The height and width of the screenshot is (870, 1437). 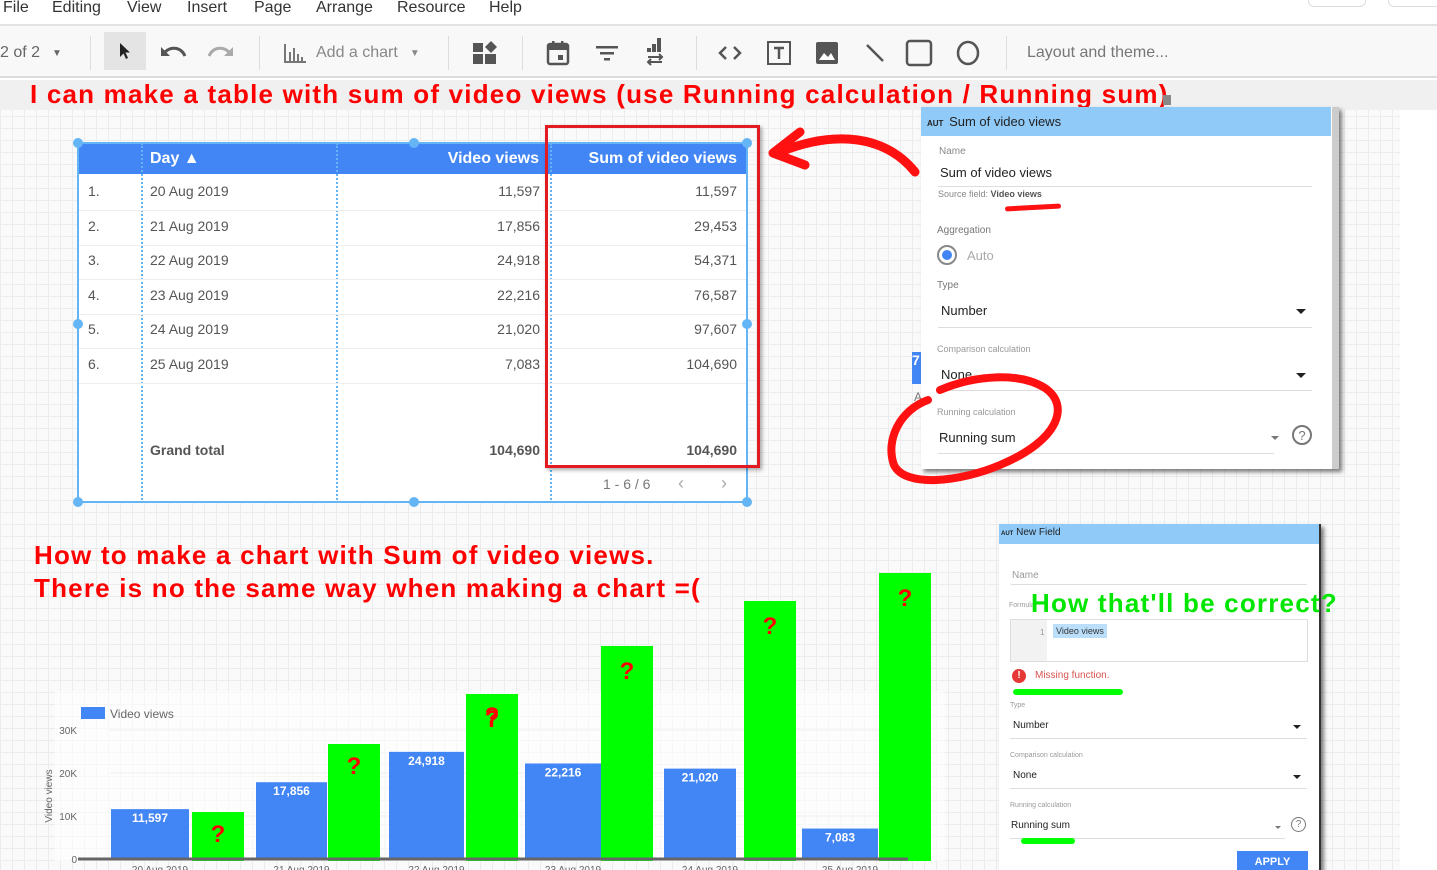 What do you see at coordinates (827, 53) in the screenshot?
I see `image-button` at bounding box center [827, 53].